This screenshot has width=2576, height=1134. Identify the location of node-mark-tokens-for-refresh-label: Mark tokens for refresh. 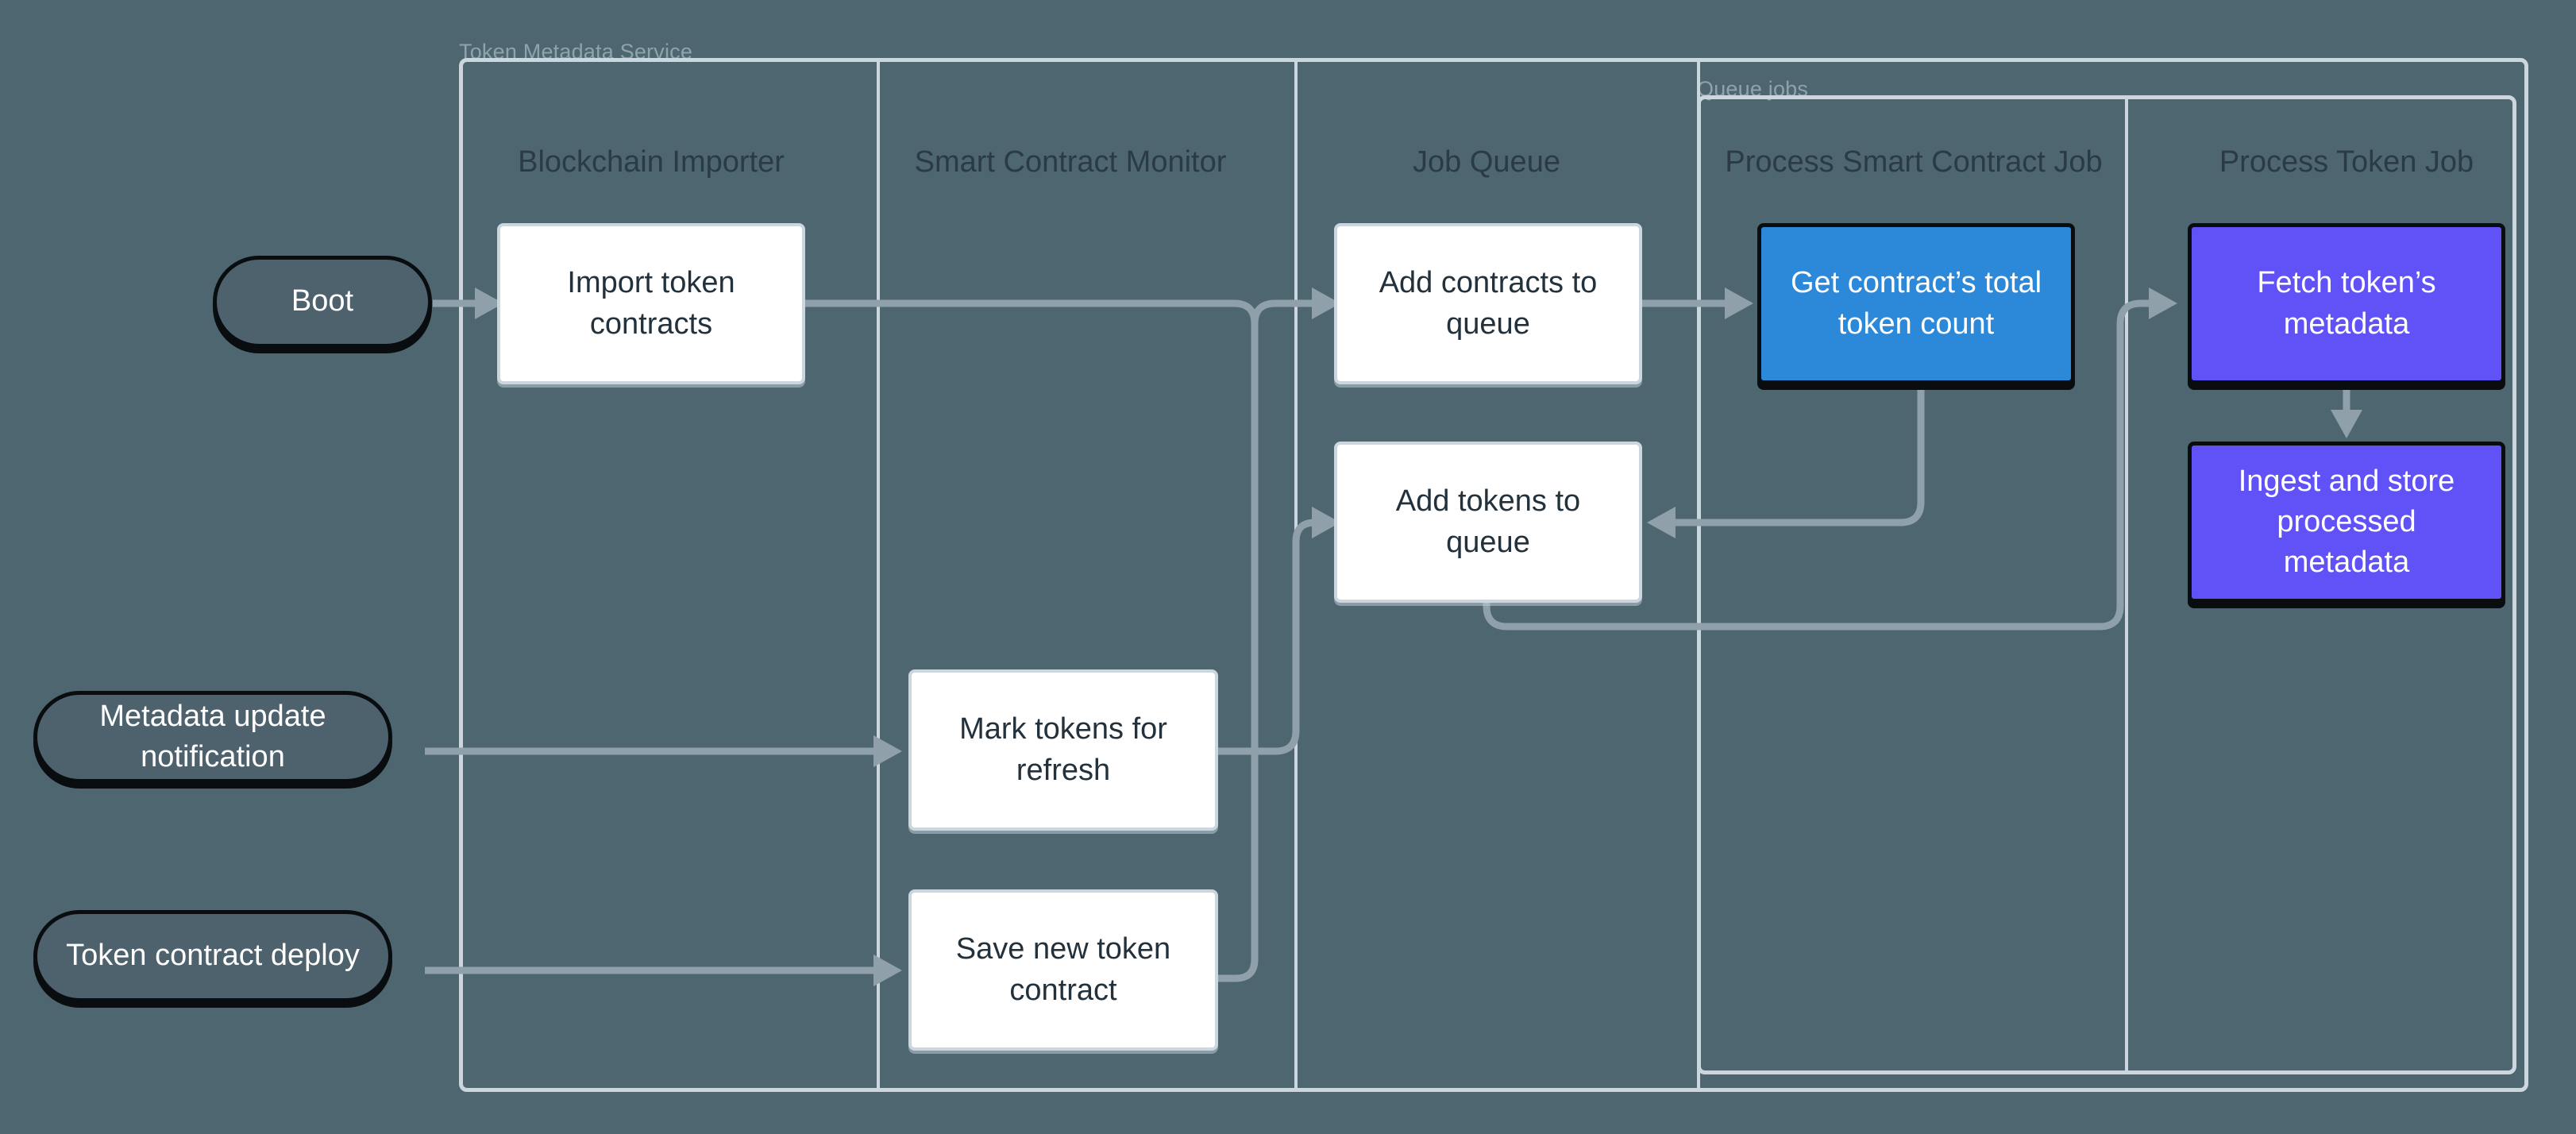
(1063, 749).